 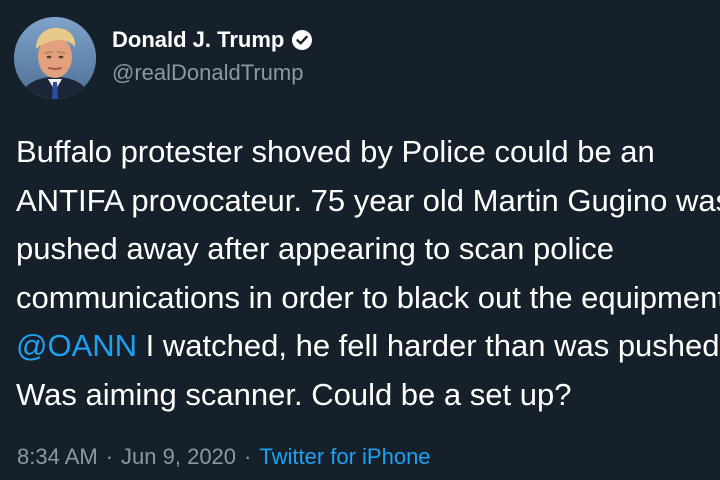 I want to click on avatar-image, so click(x=55, y=58).